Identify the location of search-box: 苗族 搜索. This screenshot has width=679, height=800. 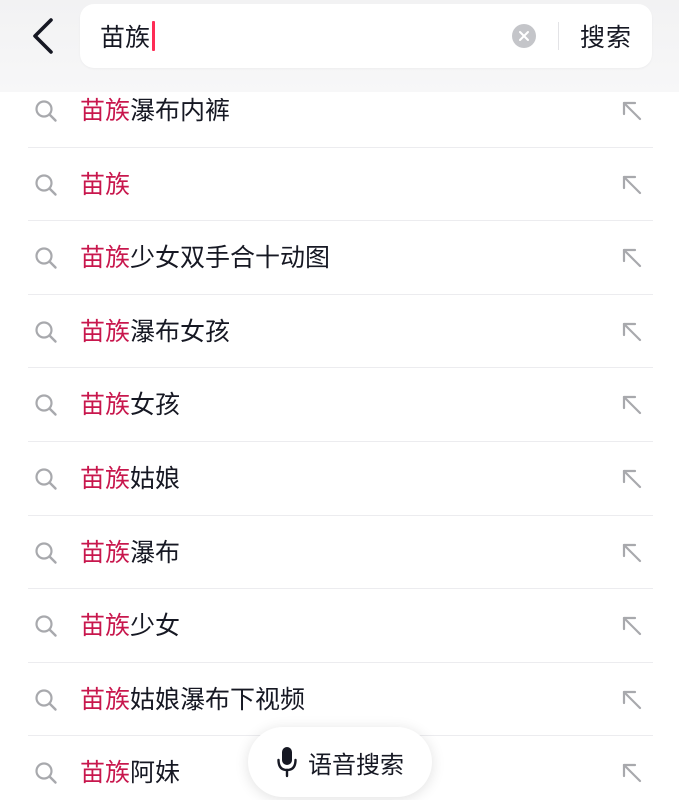
(366, 36).